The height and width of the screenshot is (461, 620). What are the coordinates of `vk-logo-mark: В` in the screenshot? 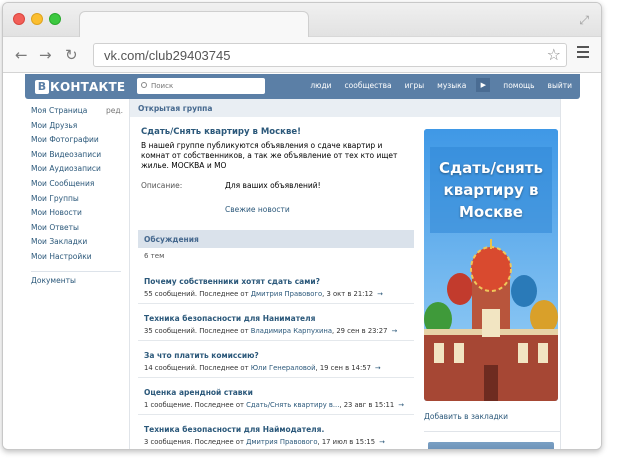 It's located at (42, 86).